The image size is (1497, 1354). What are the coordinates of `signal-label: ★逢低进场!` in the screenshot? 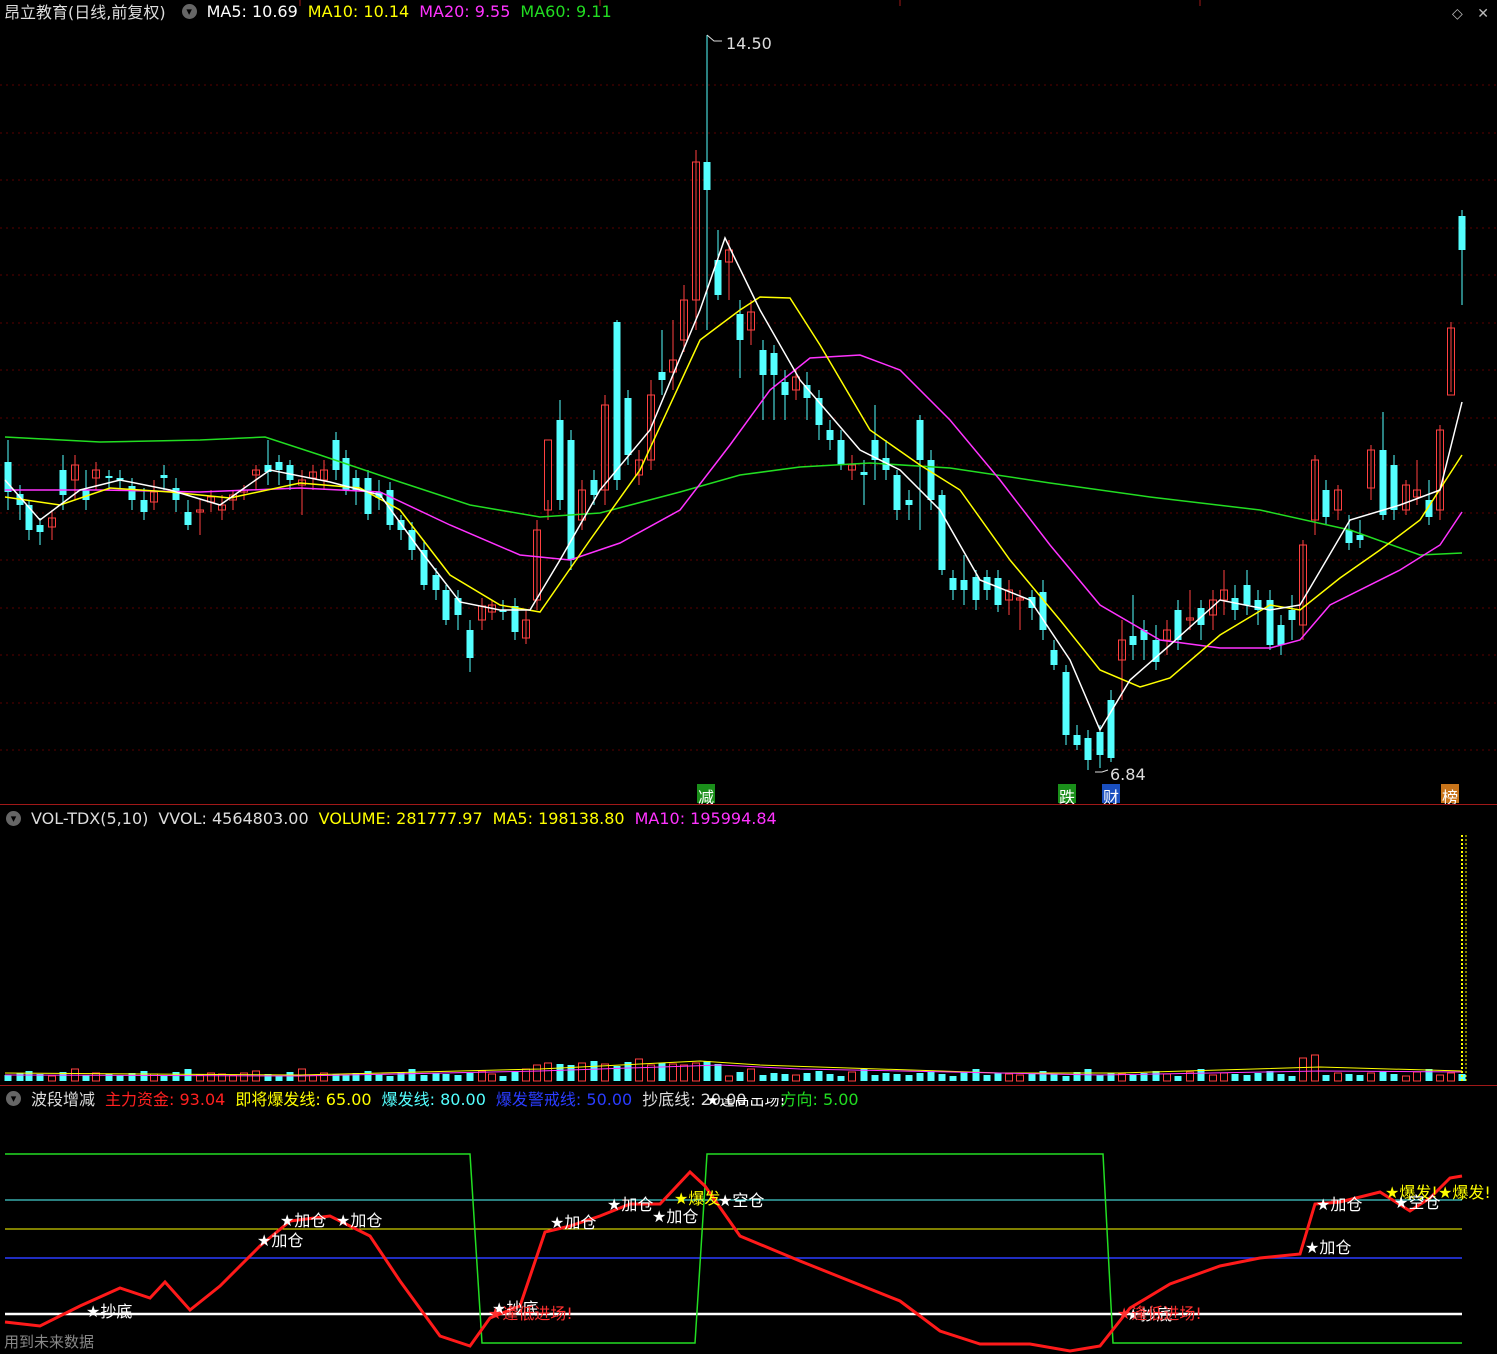 It's located at (1159, 1313).